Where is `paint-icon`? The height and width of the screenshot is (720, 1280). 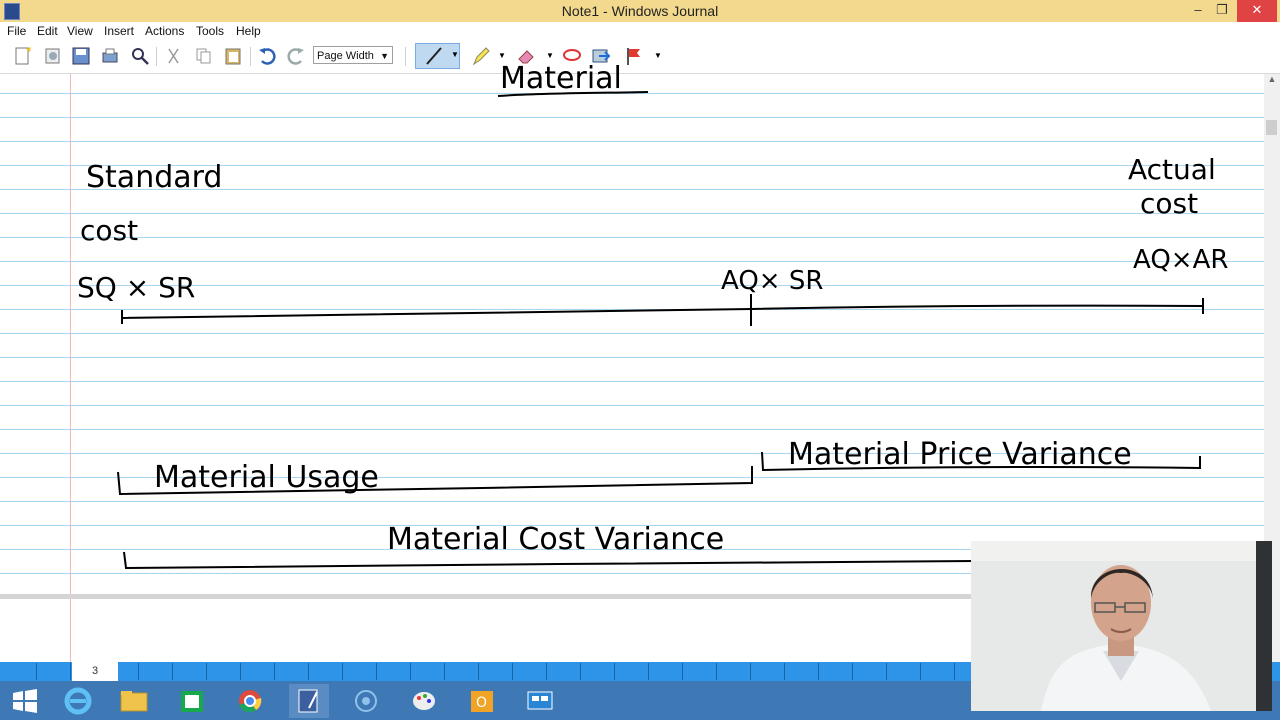
paint-icon is located at coordinates (424, 701).